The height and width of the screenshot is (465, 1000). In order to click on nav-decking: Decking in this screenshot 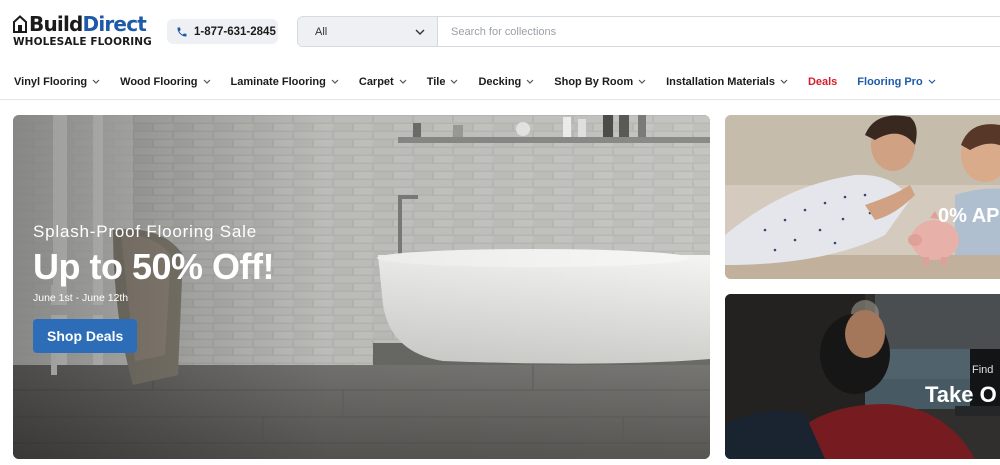, I will do `click(506, 82)`.